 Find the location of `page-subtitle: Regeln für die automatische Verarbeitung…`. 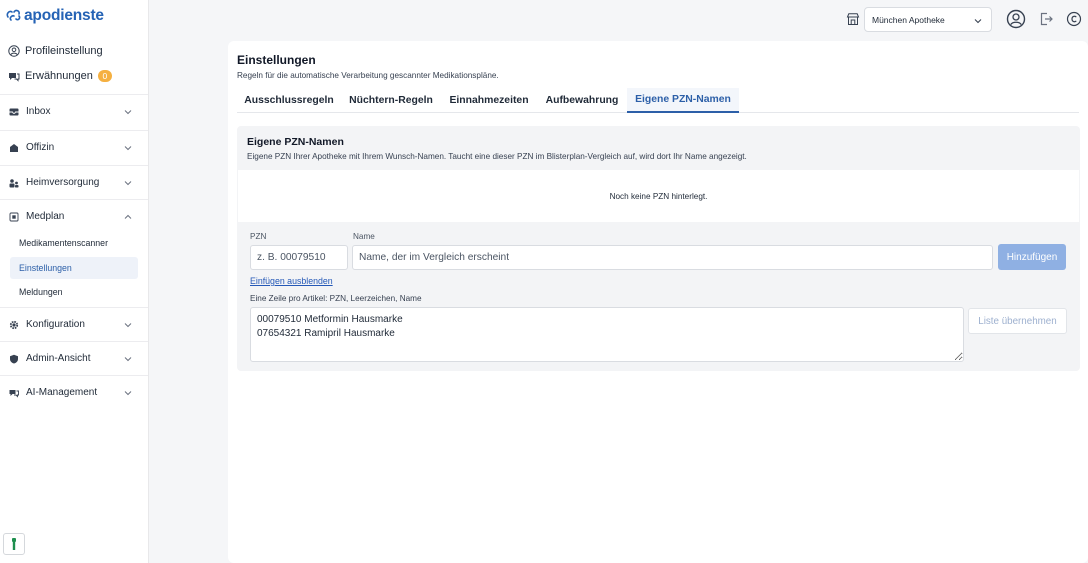

page-subtitle: Regeln für die automatische Verarbeitung… is located at coordinates (368, 75).